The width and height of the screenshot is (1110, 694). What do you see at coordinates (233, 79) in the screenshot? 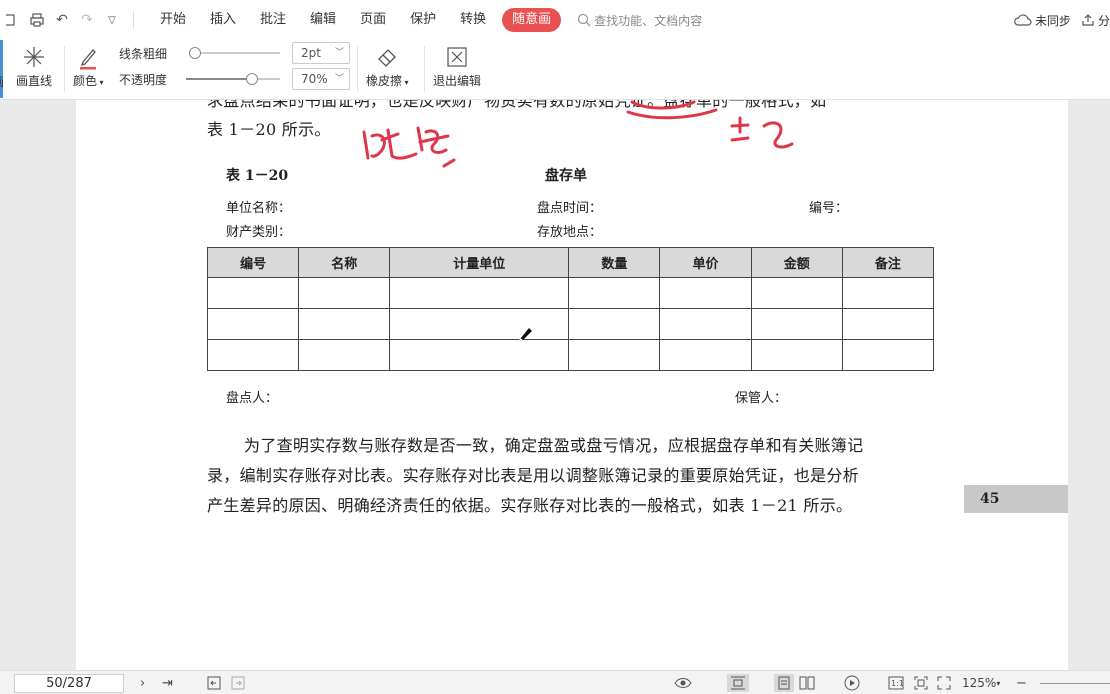
I see `opacity-slider` at bounding box center [233, 79].